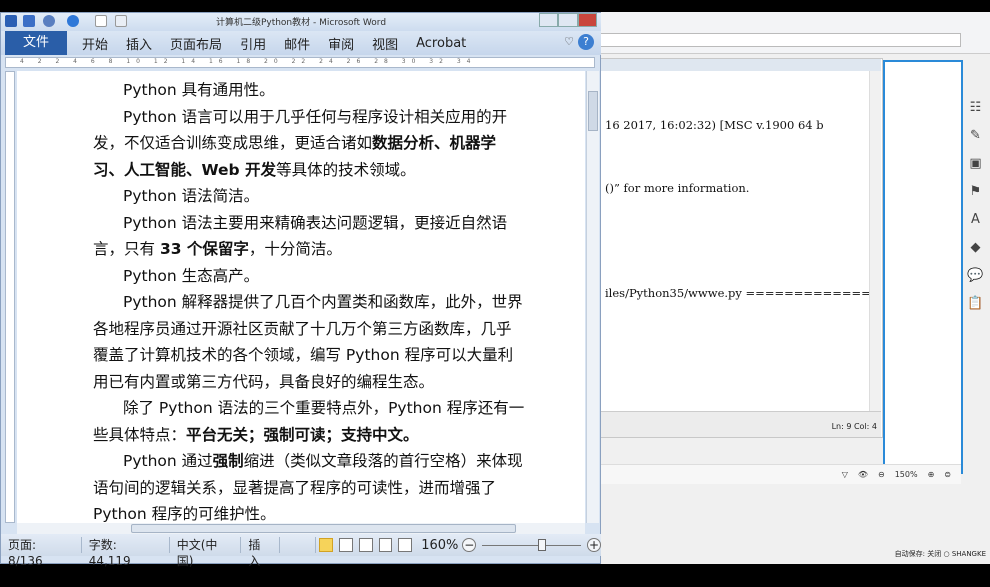  I want to click on paragraph: Python 语法简洁。, so click(309, 196).